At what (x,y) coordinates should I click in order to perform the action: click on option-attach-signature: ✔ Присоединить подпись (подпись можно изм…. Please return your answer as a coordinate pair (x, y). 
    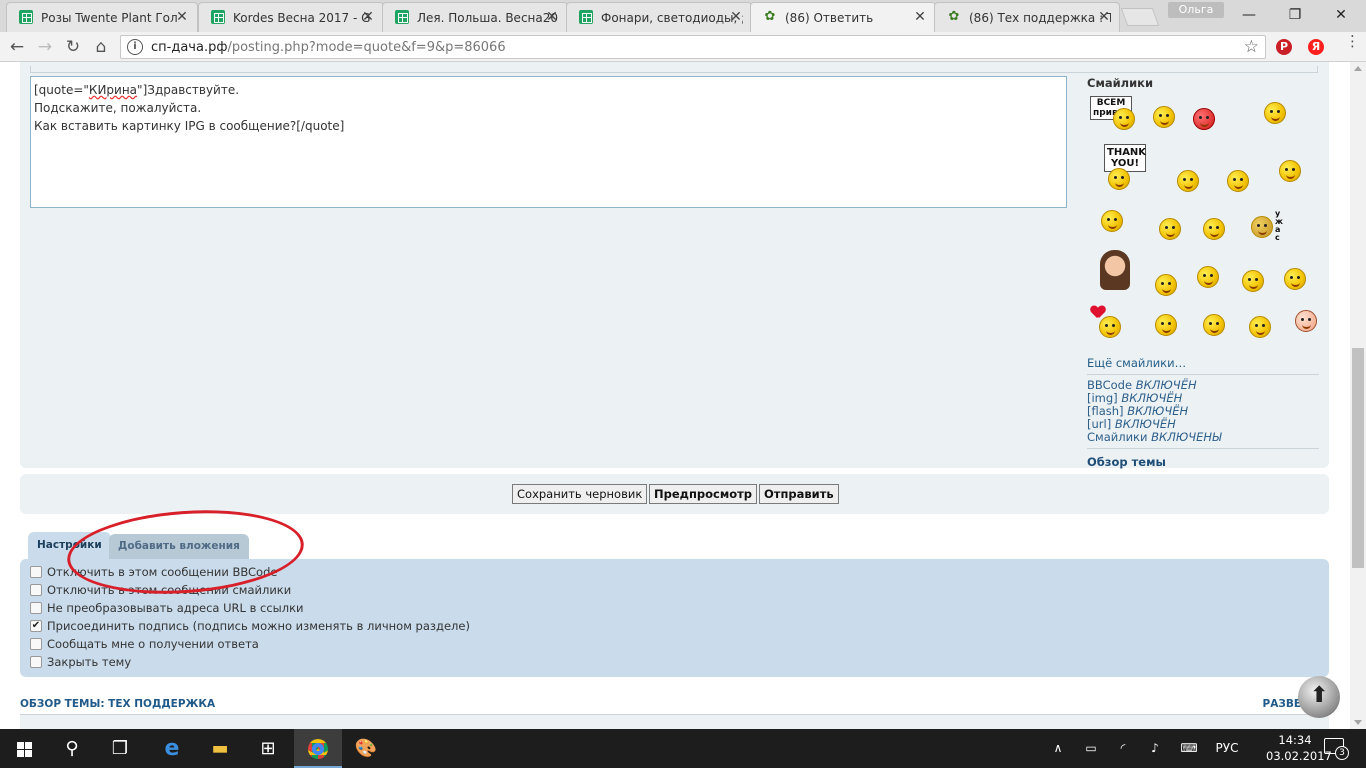
    Looking at the image, I should click on (674, 626).